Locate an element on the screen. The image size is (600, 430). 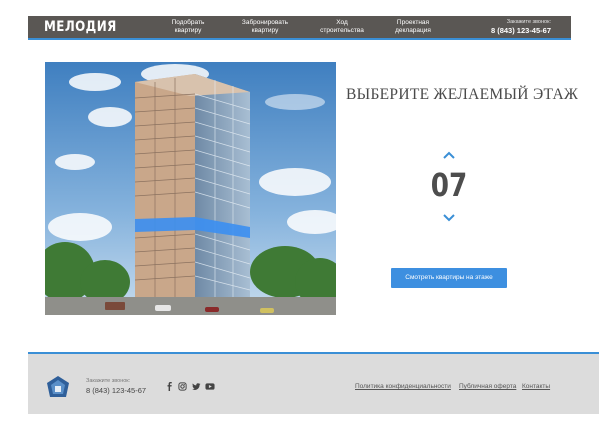
footer-call: Закажите звонок: 8 (843) 123-45-67 is located at coordinates (116, 387).